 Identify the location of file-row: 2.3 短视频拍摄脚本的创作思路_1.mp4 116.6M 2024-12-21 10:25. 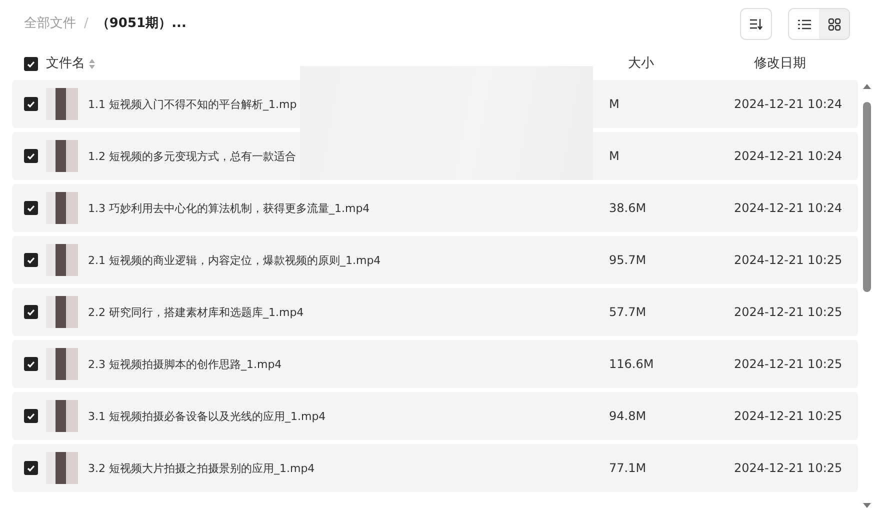
(435, 364).